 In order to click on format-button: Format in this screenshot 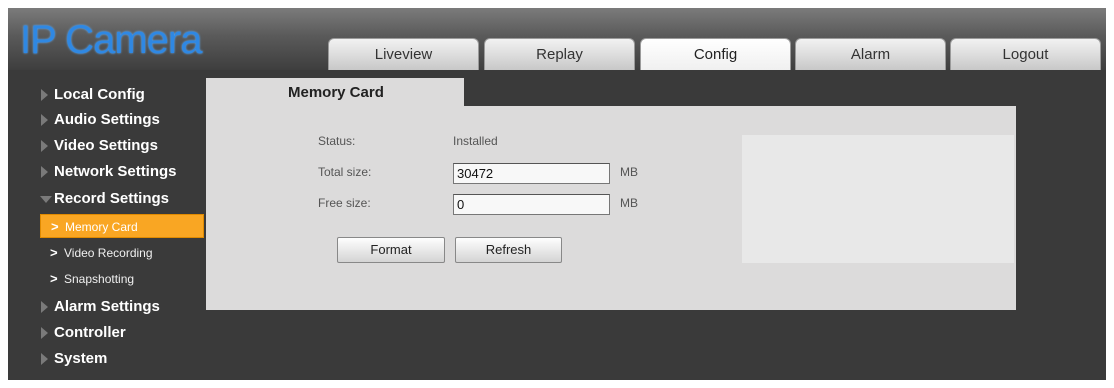, I will do `click(391, 250)`.